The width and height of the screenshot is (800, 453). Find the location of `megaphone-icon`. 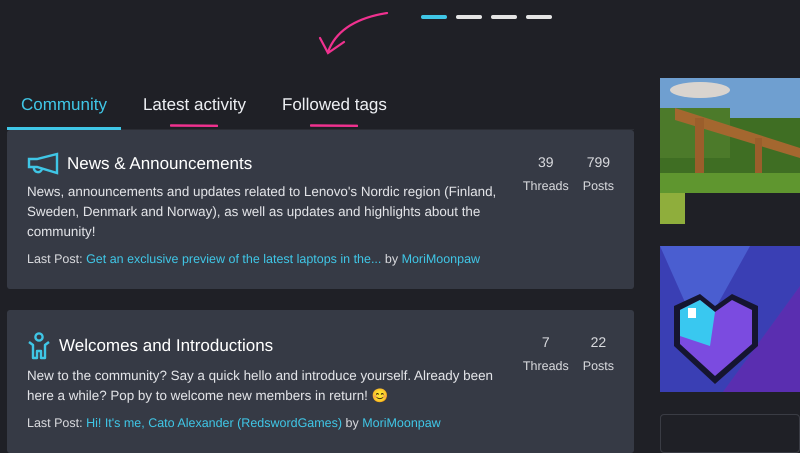

megaphone-icon is located at coordinates (43, 164).